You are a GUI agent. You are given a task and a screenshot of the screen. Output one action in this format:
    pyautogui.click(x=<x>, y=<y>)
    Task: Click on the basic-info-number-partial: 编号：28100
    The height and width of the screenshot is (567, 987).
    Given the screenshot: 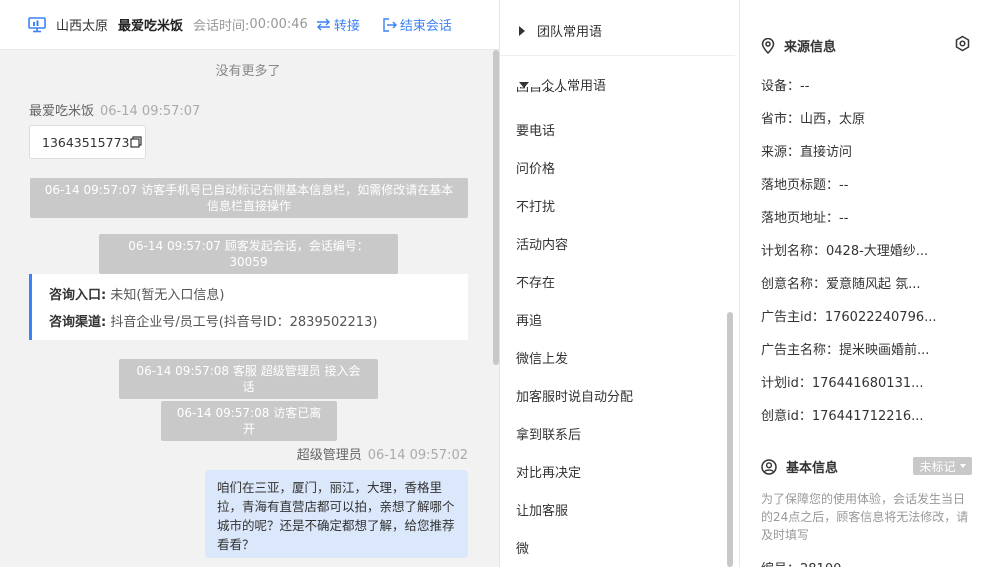 What is the action you would take?
    pyautogui.click(x=801, y=562)
    